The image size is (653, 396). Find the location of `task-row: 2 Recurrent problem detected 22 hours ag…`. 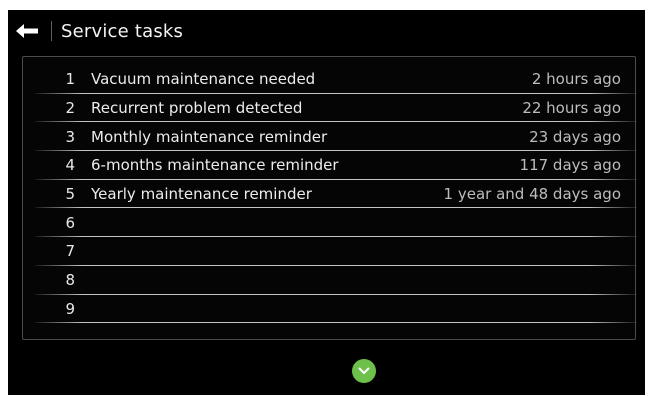

task-row: 2 Recurrent problem detected 22 hours ag… is located at coordinates (336, 108).